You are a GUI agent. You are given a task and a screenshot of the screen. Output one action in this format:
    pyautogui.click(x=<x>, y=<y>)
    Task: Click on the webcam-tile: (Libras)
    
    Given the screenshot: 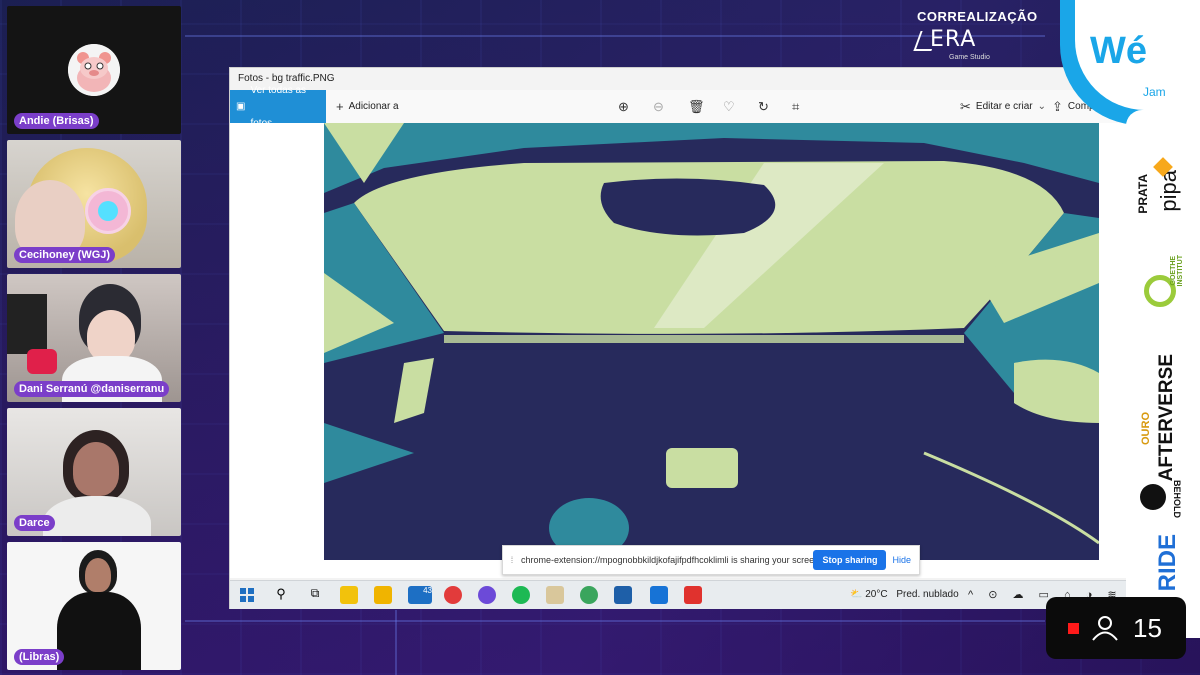 What is the action you would take?
    pyautogui.click(x=94, y=606)
    